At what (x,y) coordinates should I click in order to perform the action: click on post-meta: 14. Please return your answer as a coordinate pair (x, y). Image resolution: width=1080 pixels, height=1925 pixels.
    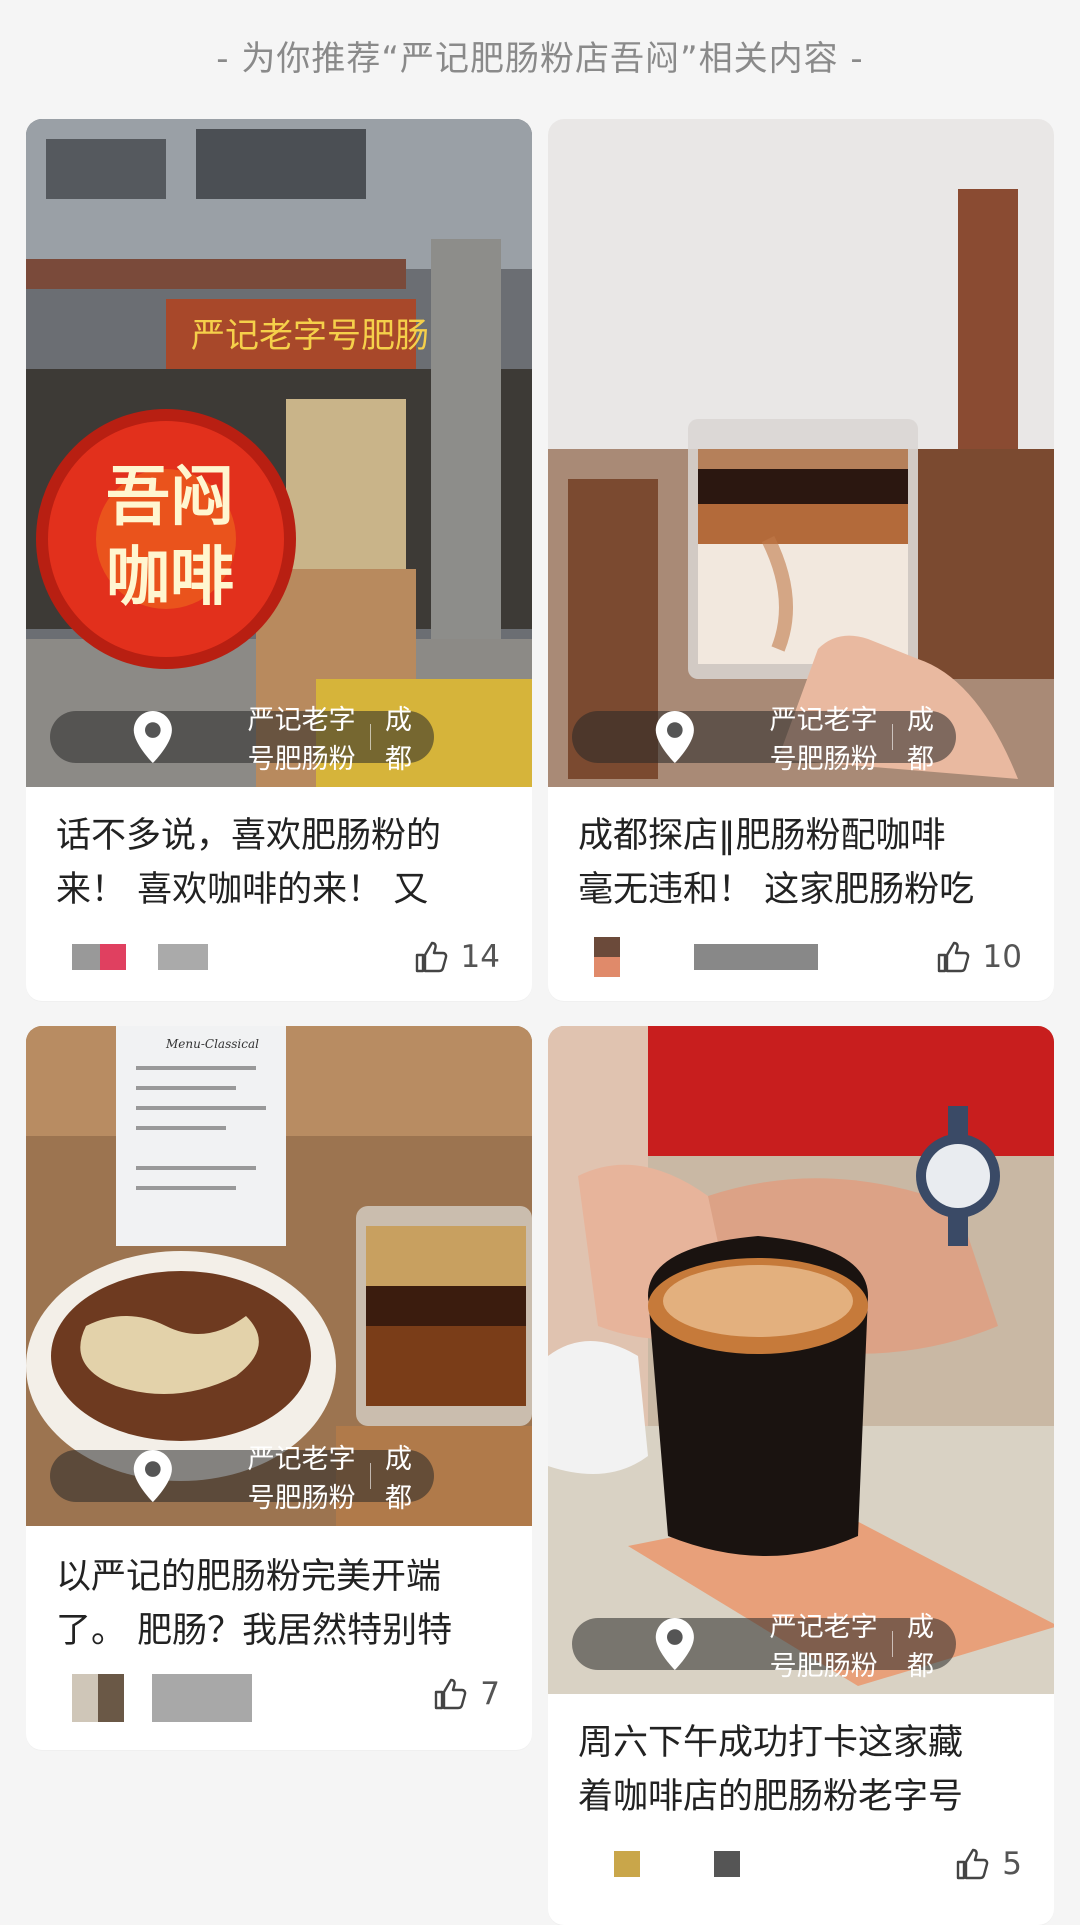
    Looking at the image, I should click on (279, 957).